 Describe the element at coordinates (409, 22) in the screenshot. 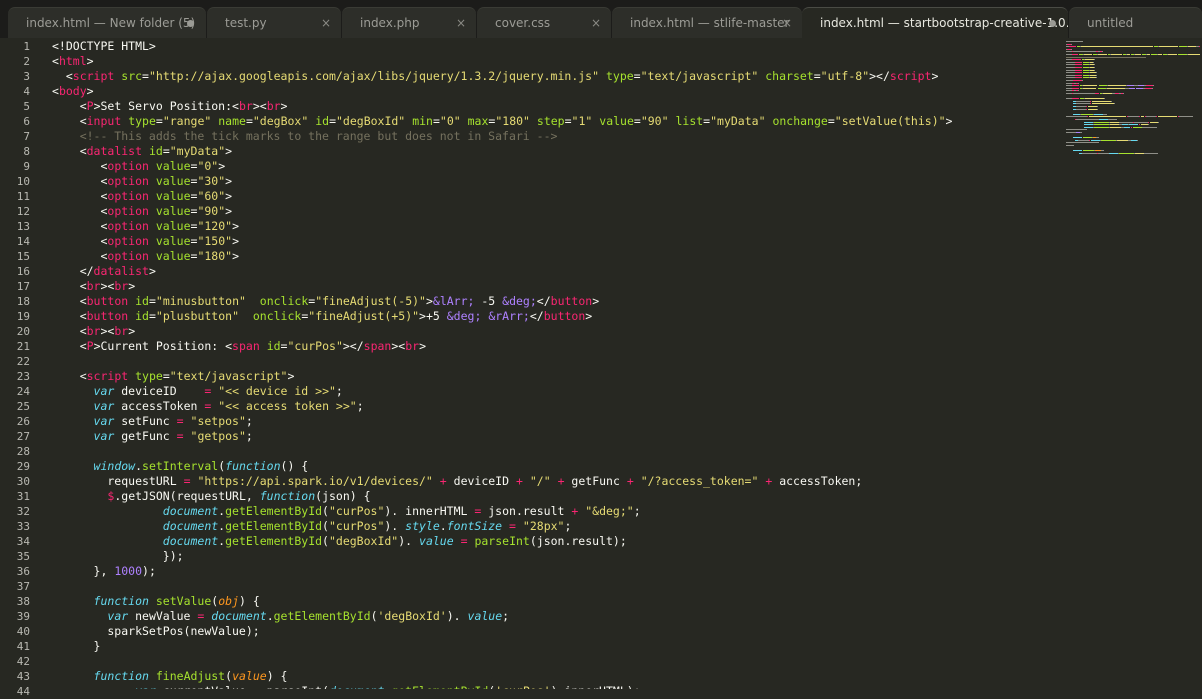

I see `tab-3: index.php ×` at that location.